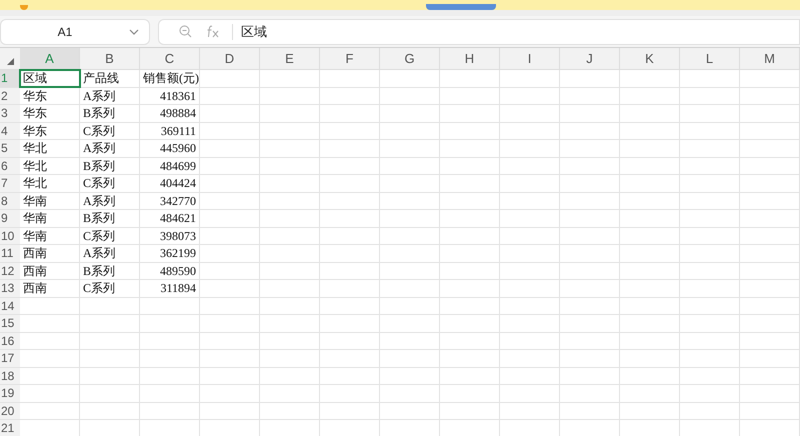 The image size is (800, 436). I want to click on row-header: 15, so click(10, 323).